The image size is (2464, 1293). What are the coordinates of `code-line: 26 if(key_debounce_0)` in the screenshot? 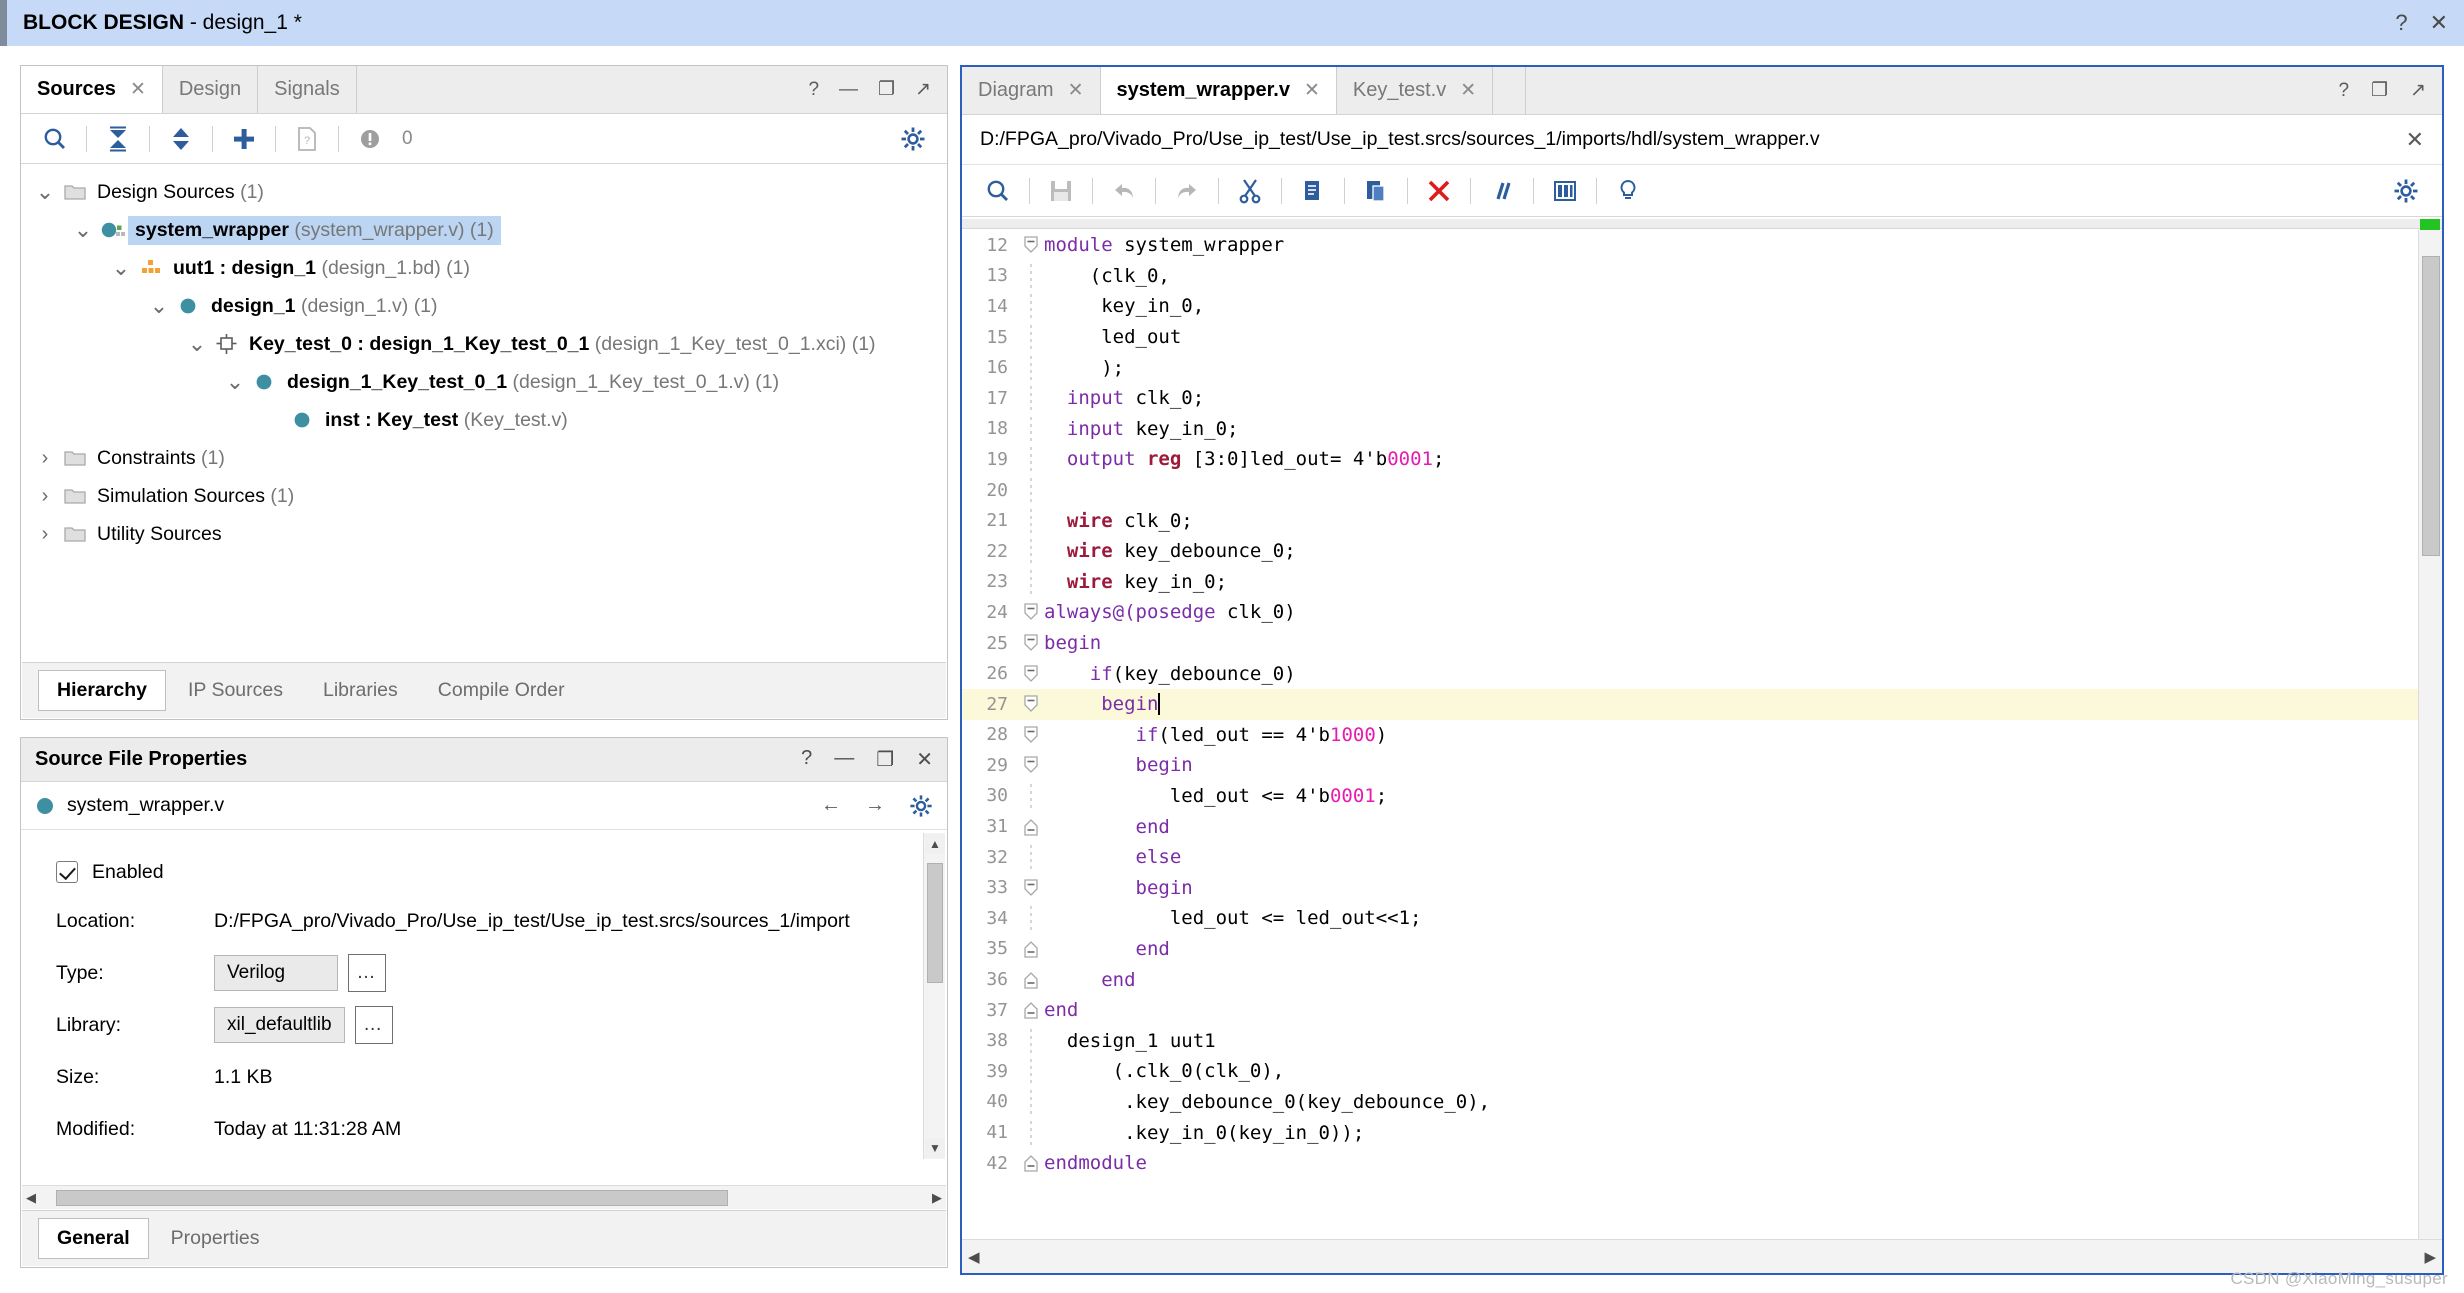 It's located at (1690, 673).